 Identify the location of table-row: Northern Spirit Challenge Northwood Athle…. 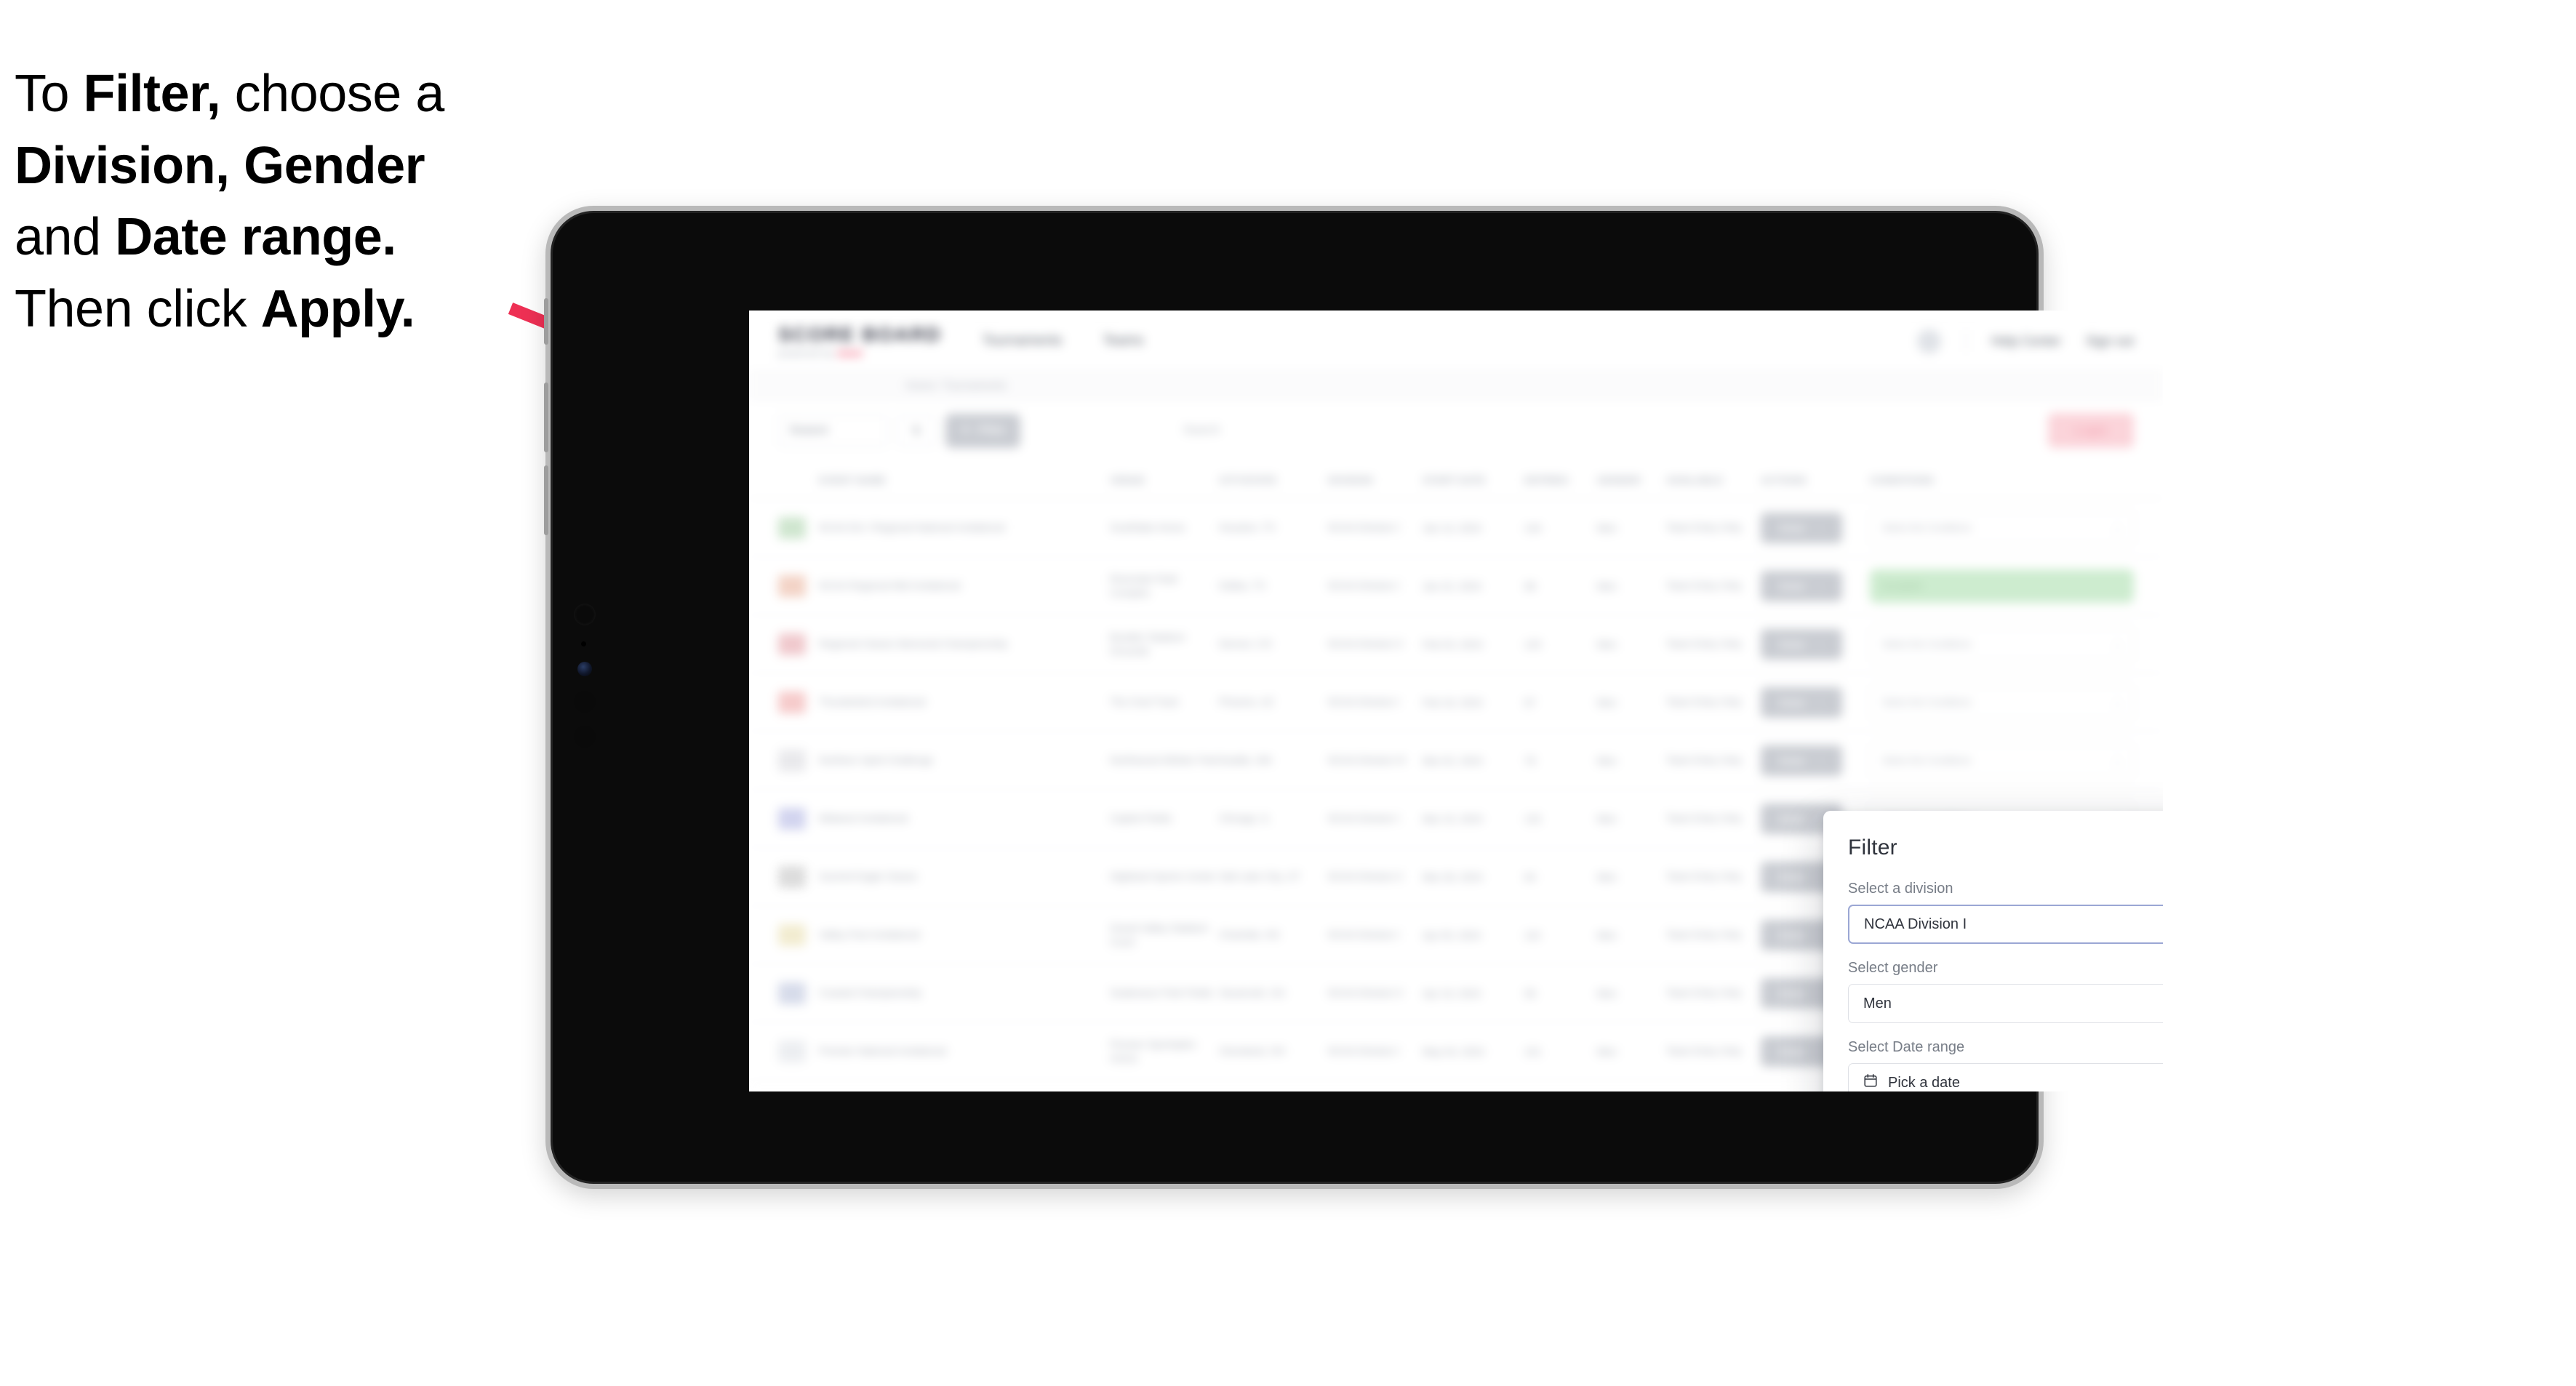
(1456, 761).